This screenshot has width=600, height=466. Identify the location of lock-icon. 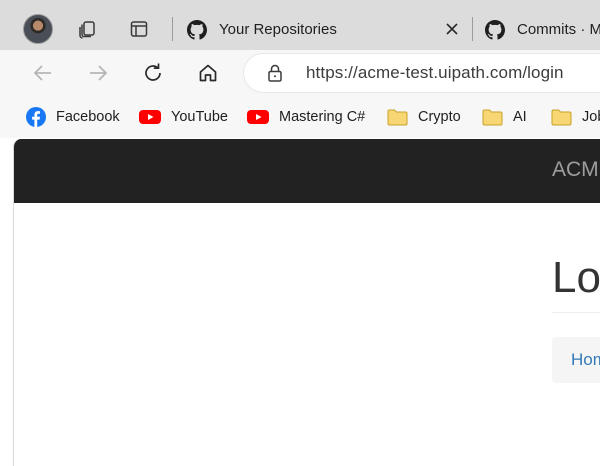
(275, 73).